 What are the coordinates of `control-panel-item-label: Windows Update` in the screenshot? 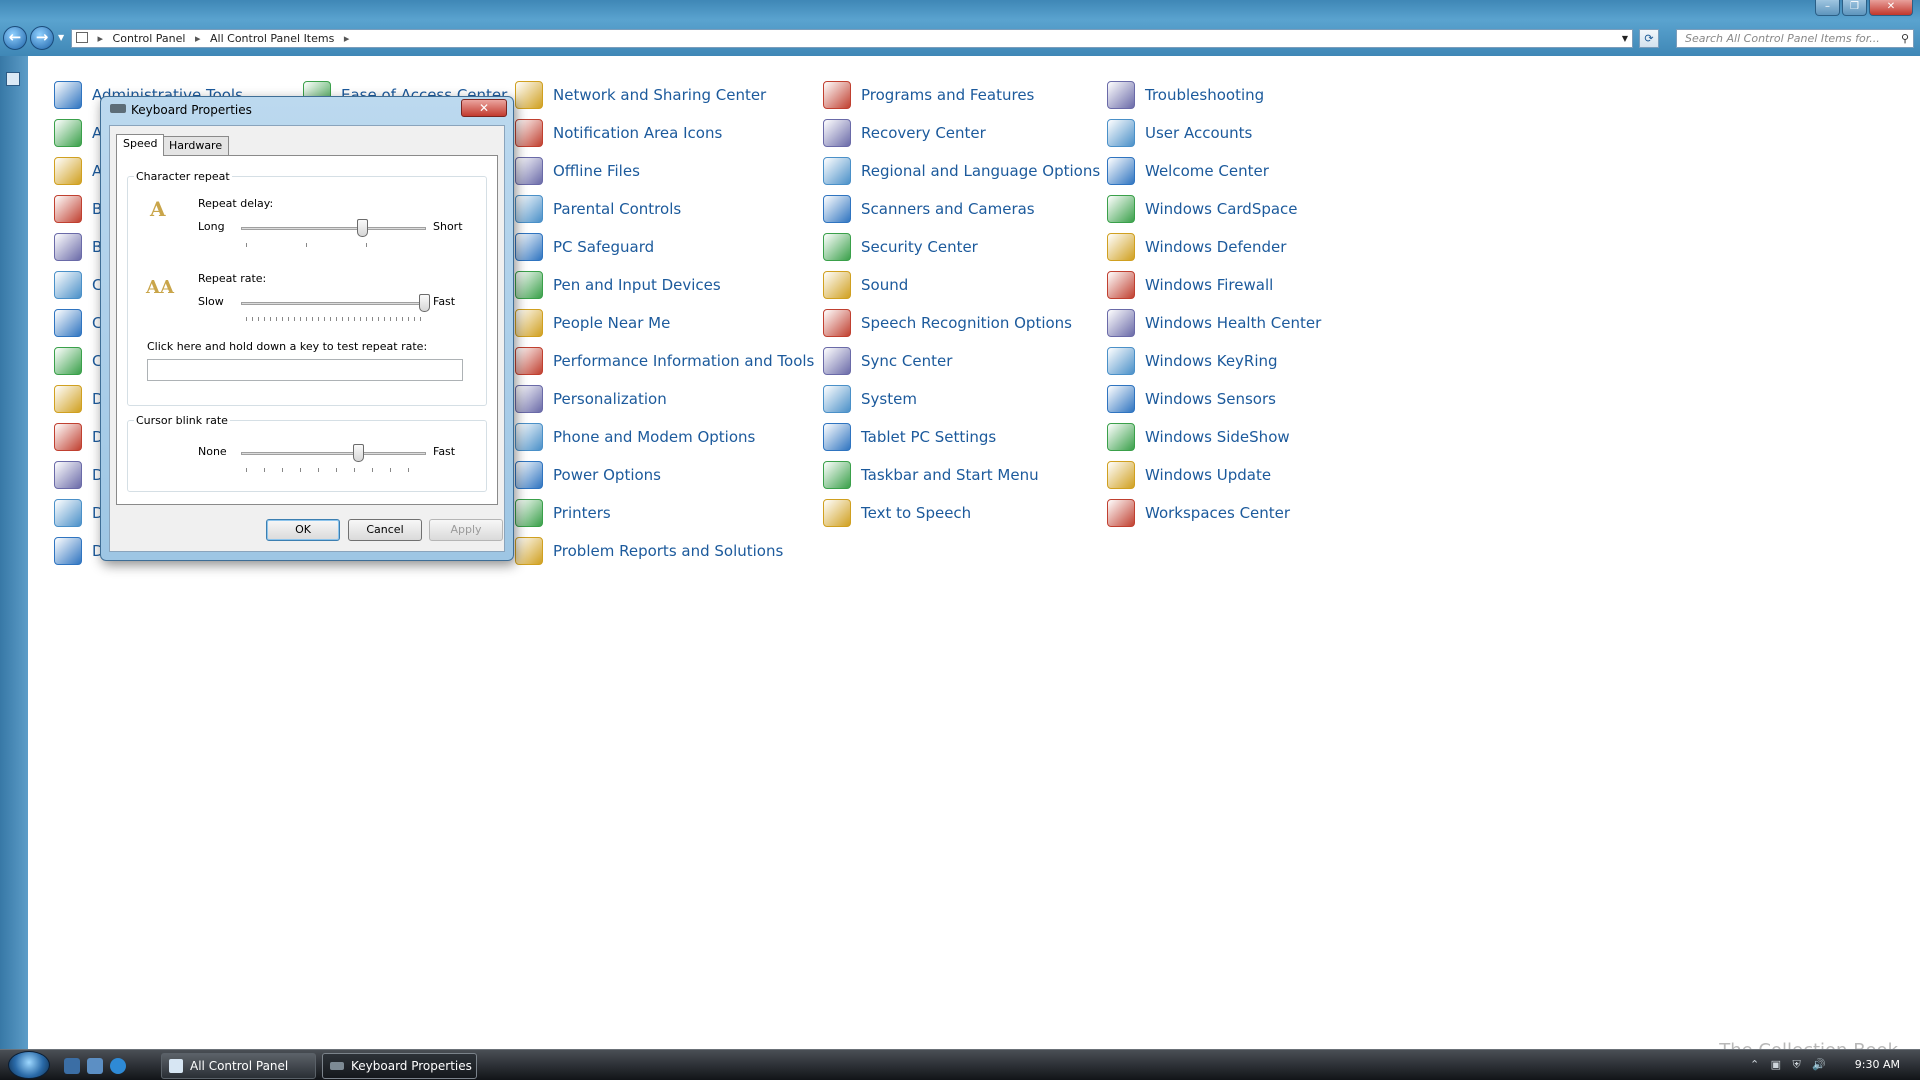 It's located at (1208, 475).